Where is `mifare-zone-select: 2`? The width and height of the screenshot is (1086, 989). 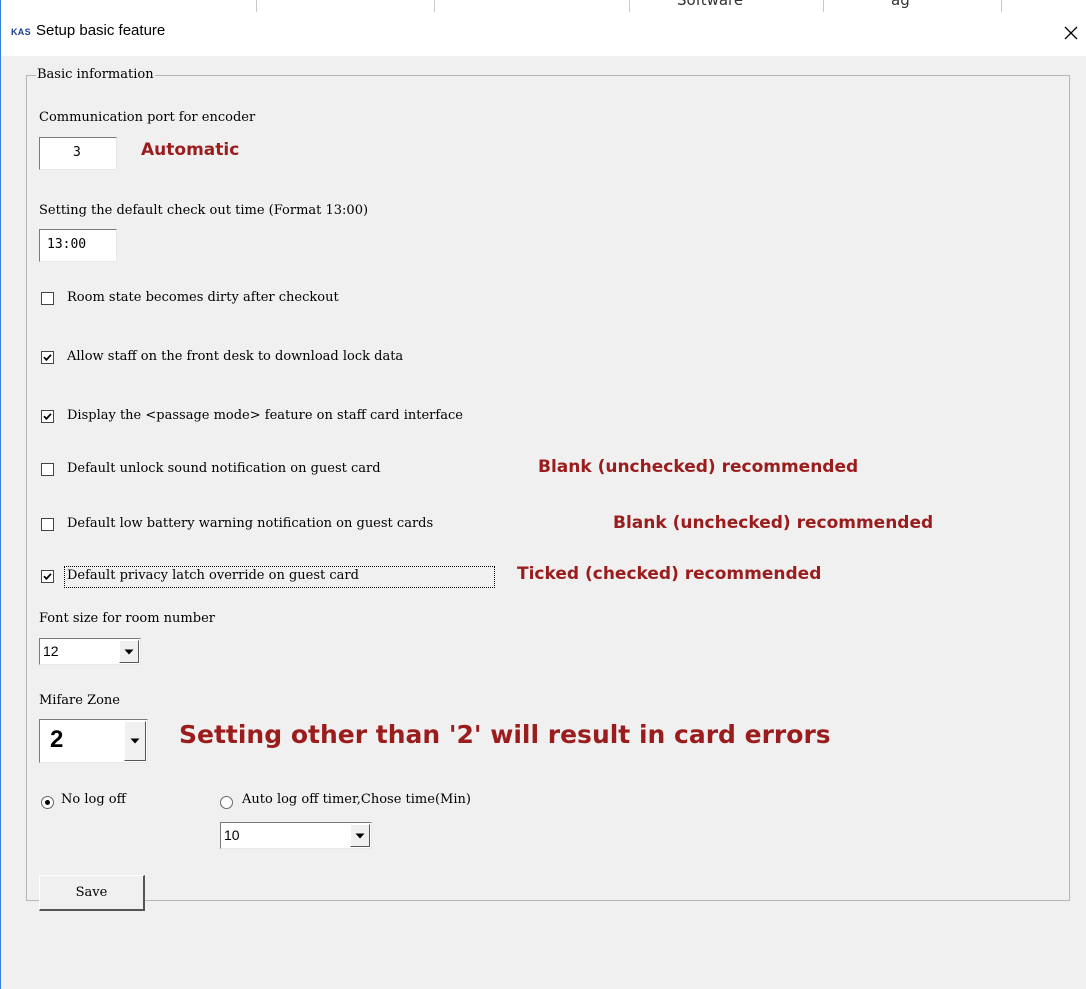
mifare-zone-select: 2 is located at coordinates (93, 741).